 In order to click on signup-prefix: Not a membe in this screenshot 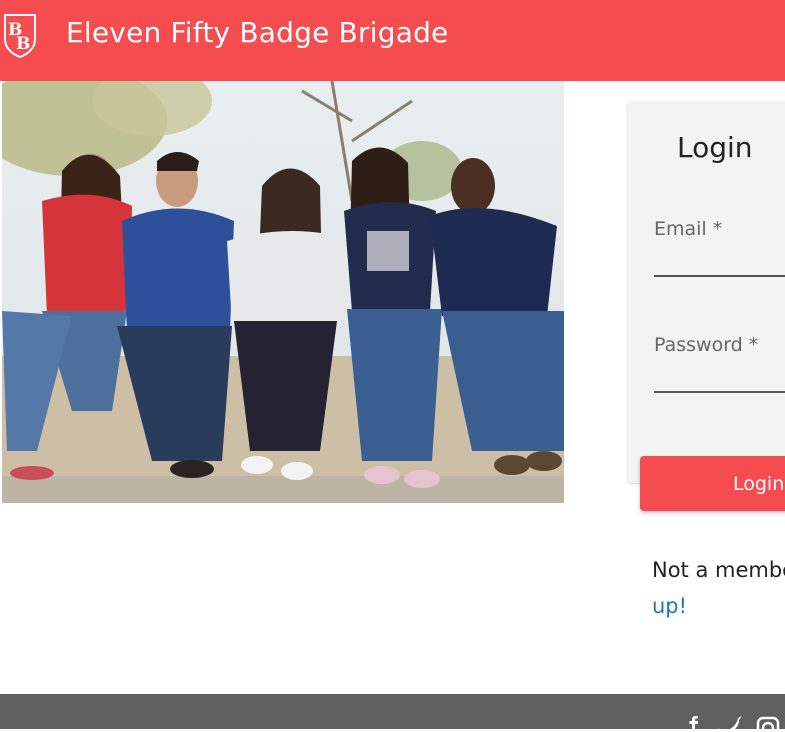, I will do `click(718, 570)`.